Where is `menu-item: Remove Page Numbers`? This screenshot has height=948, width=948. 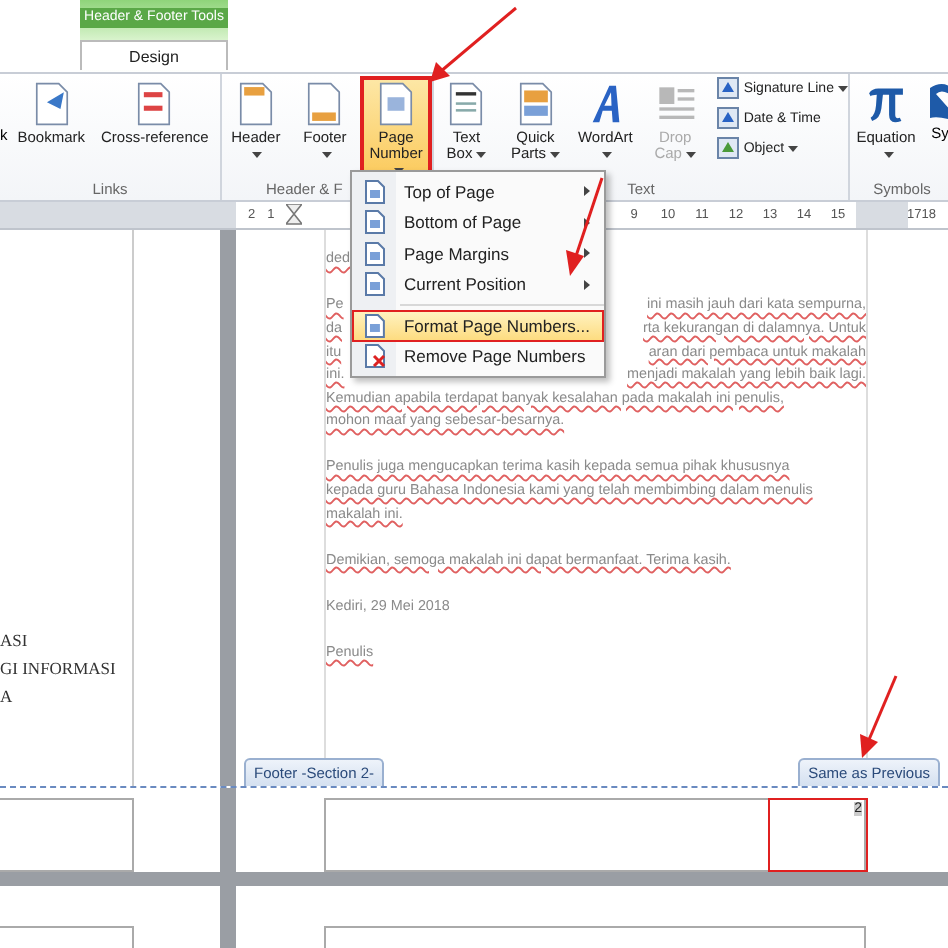
menu-item: Remove Page Numbers is located at coordinates (478, 356).